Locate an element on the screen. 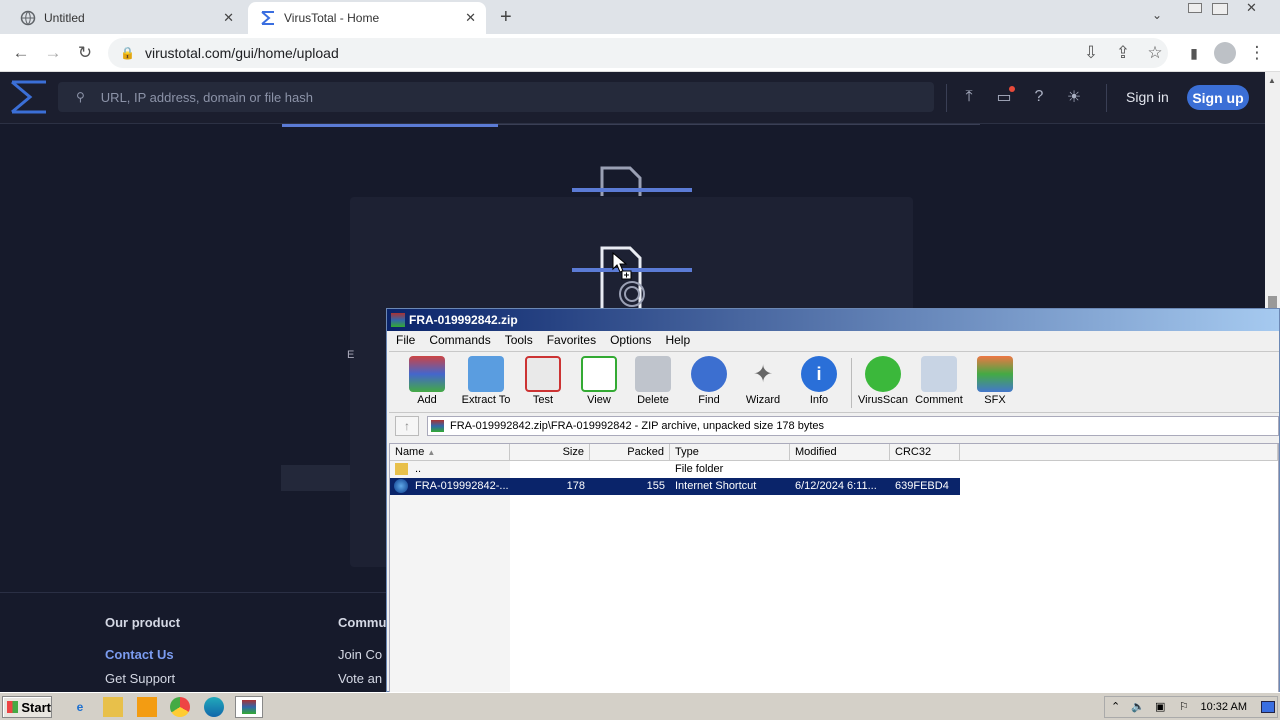  comment-icon is located at coordinates (939, 374).